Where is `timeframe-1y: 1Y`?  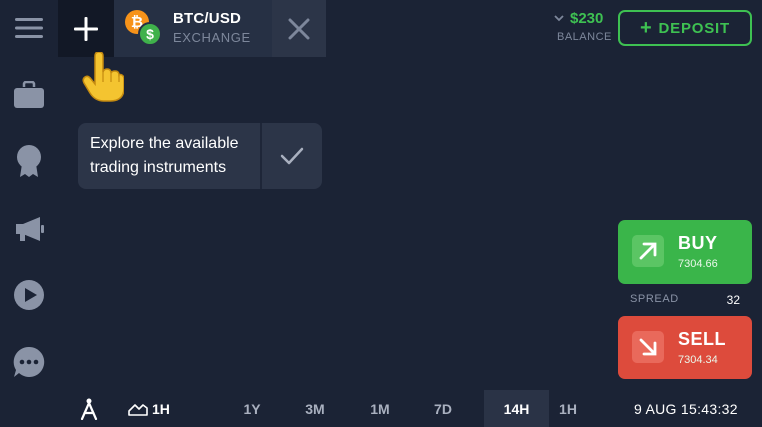
timeframe-1y: 1Y is located at coordinates (252, 408).